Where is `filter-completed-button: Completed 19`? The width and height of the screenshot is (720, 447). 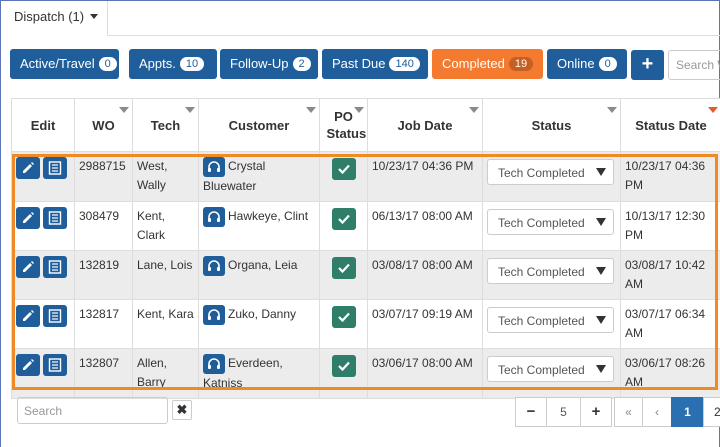 filter-completed-button: Completed 19 is located at coordinates (487, 64).